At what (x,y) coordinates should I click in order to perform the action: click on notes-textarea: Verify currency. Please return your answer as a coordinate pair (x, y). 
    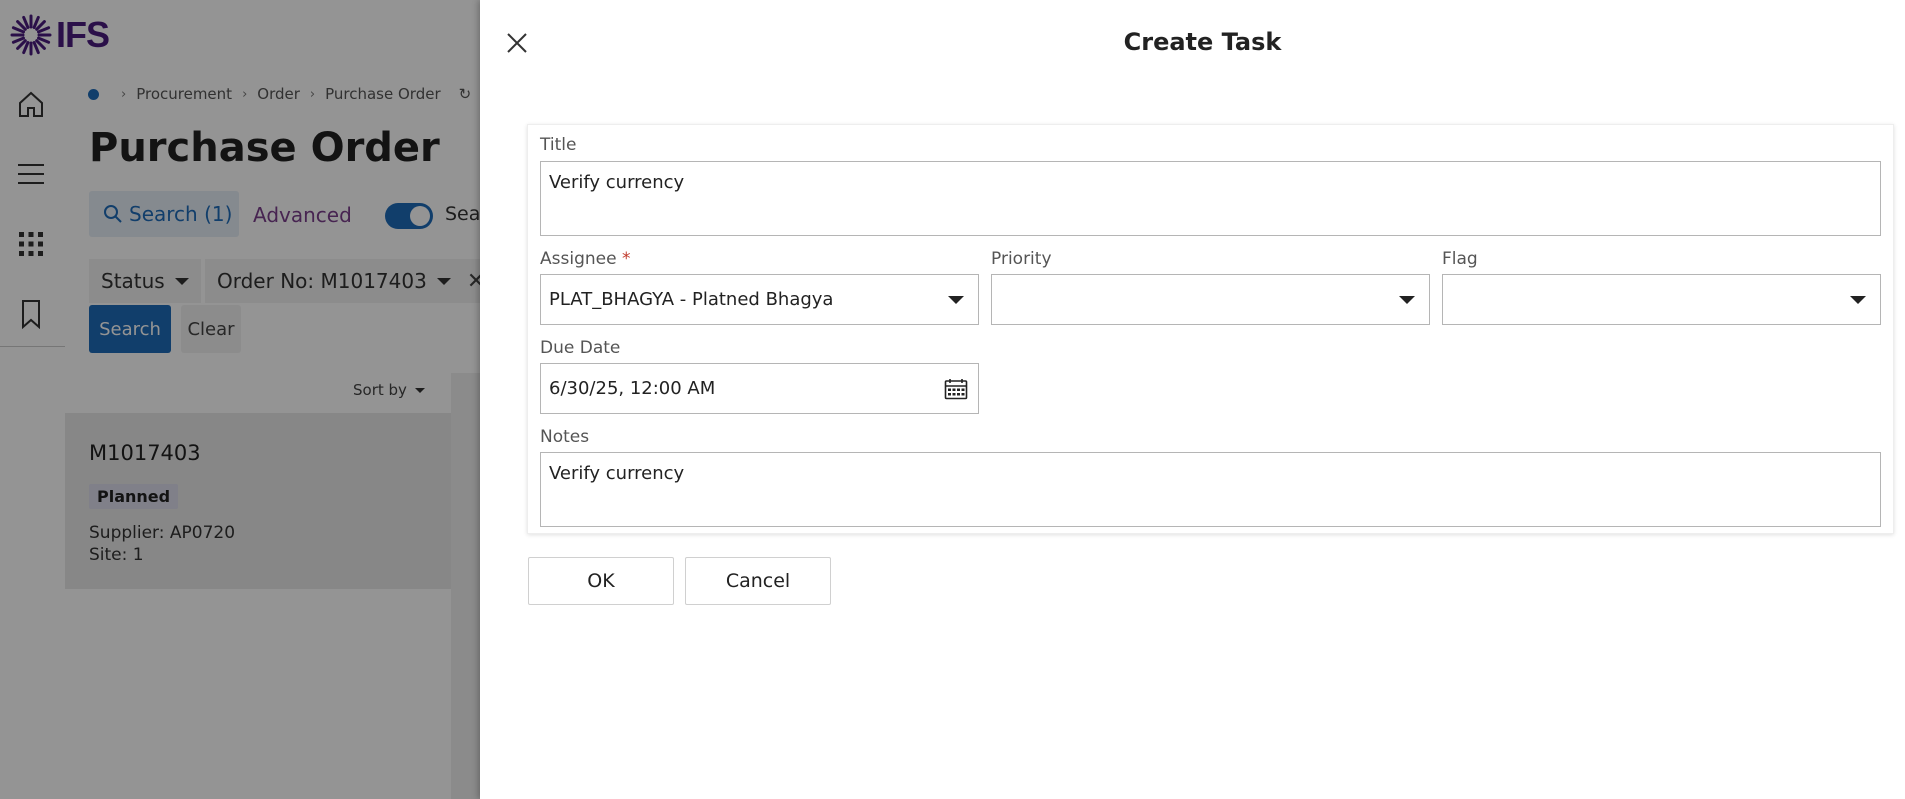
    Looking at the image, I should click on (1210, 489).